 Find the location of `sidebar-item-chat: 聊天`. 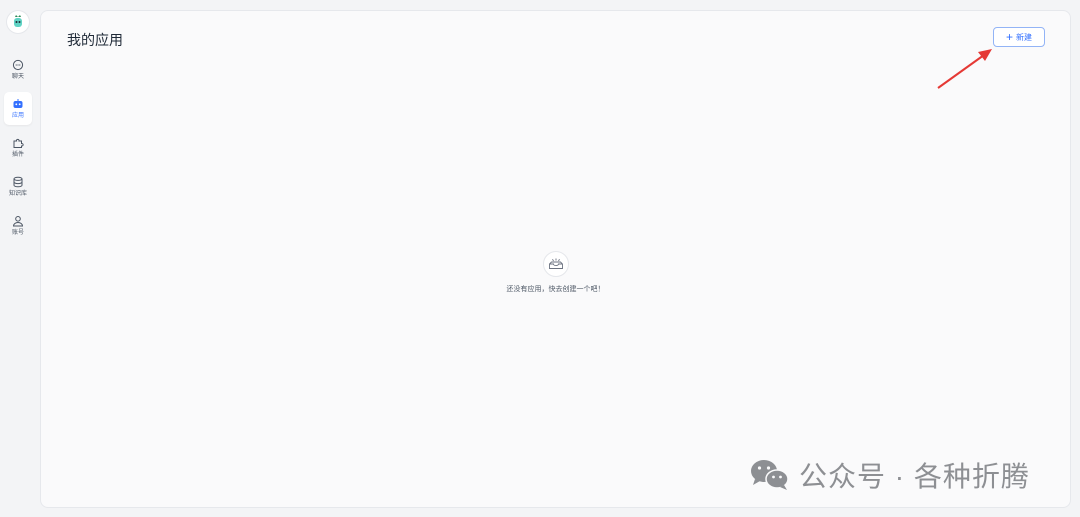

sidebar-item-chat: 聊天 is located at coordinates (18, 69).